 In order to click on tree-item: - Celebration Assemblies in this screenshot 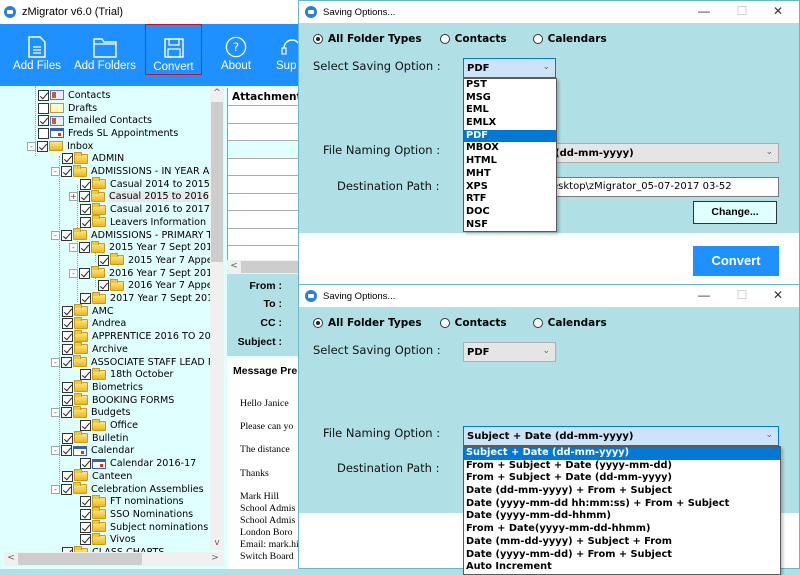, I will do `click(127, 489)`.